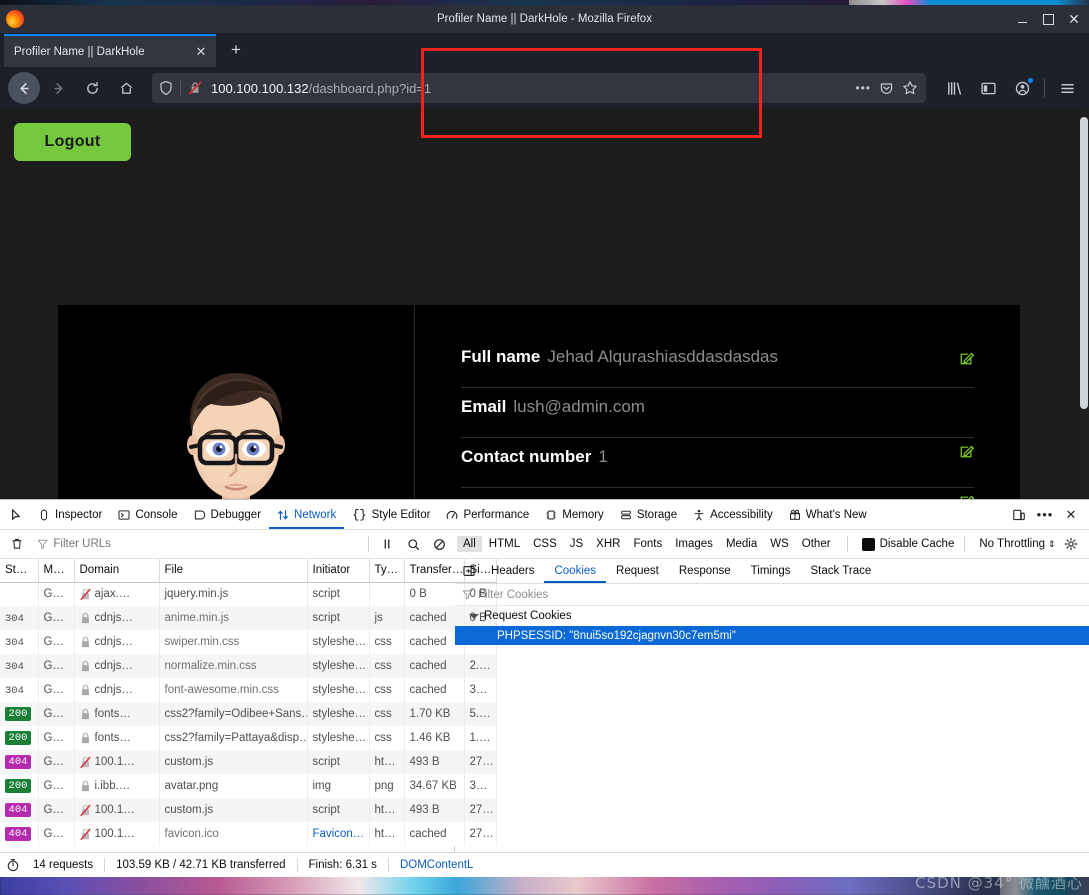  I want to click on filter-type-ws: WS, so click(779, 544).